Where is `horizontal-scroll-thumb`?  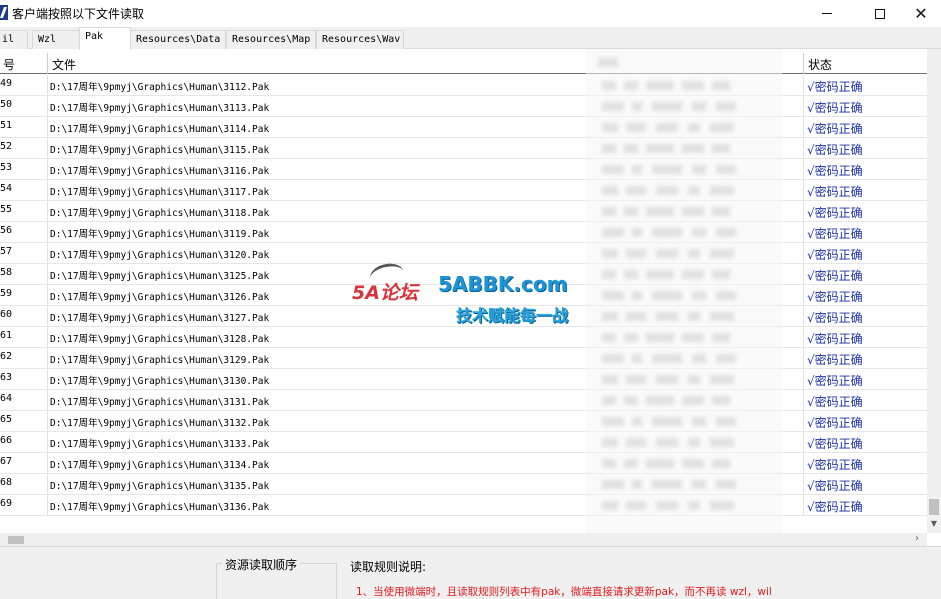 horizontal-scroll-thumb is located at coordinates (16, 540).